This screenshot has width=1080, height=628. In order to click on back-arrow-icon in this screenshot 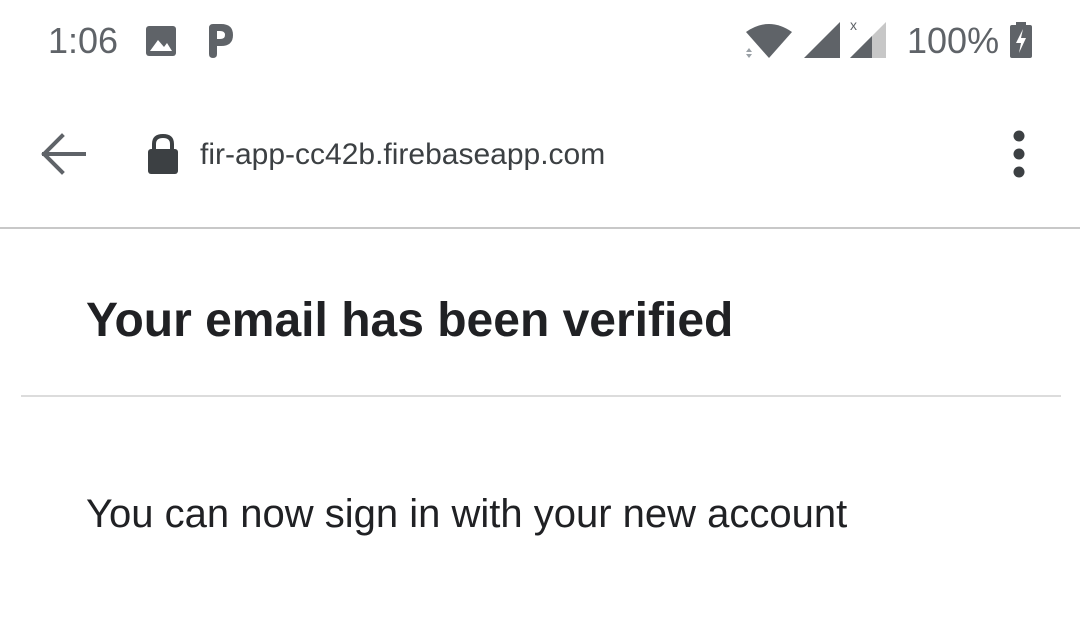, I will do `click(63, 154)`.